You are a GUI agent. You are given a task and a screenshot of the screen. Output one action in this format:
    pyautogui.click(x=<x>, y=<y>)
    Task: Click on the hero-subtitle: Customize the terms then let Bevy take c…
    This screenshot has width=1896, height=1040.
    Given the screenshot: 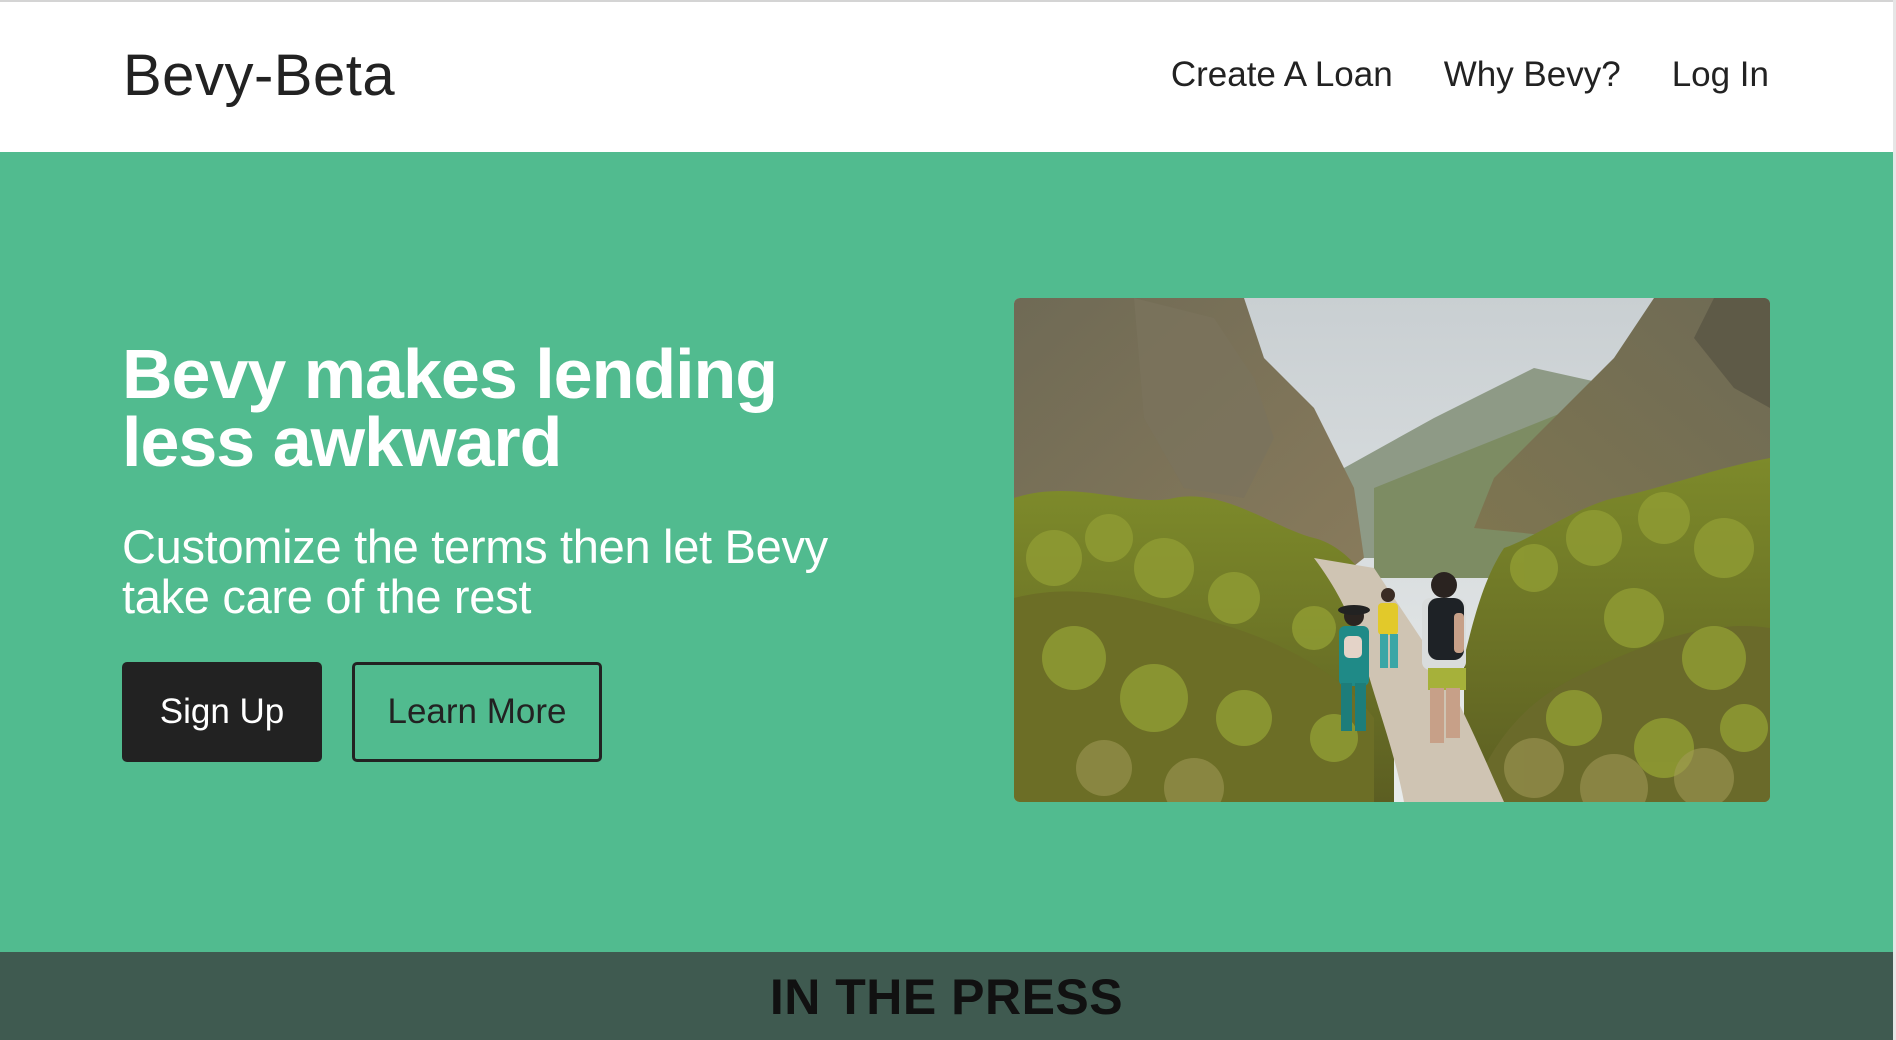 What is the action you would take?
    pyautogui.click(x=475, y=571)
    